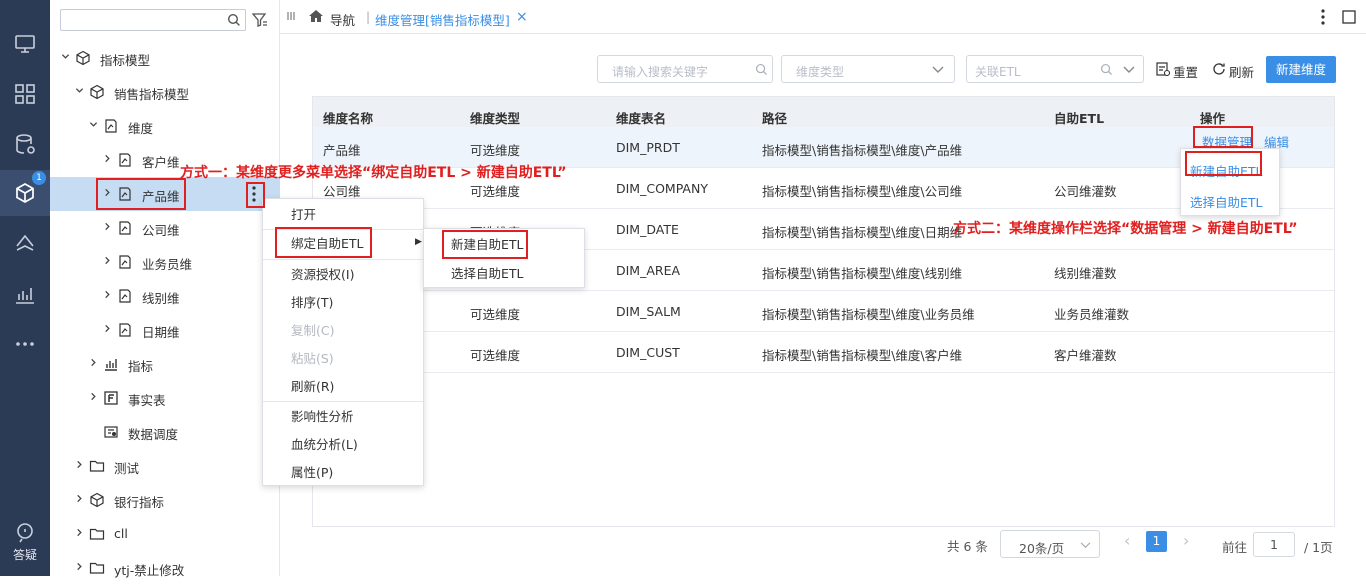 This screenshot has width=1366, height=585. Describe the element at coordinates (1186, 540) in the screenshot. I see `next-page-button: ›` at that location.